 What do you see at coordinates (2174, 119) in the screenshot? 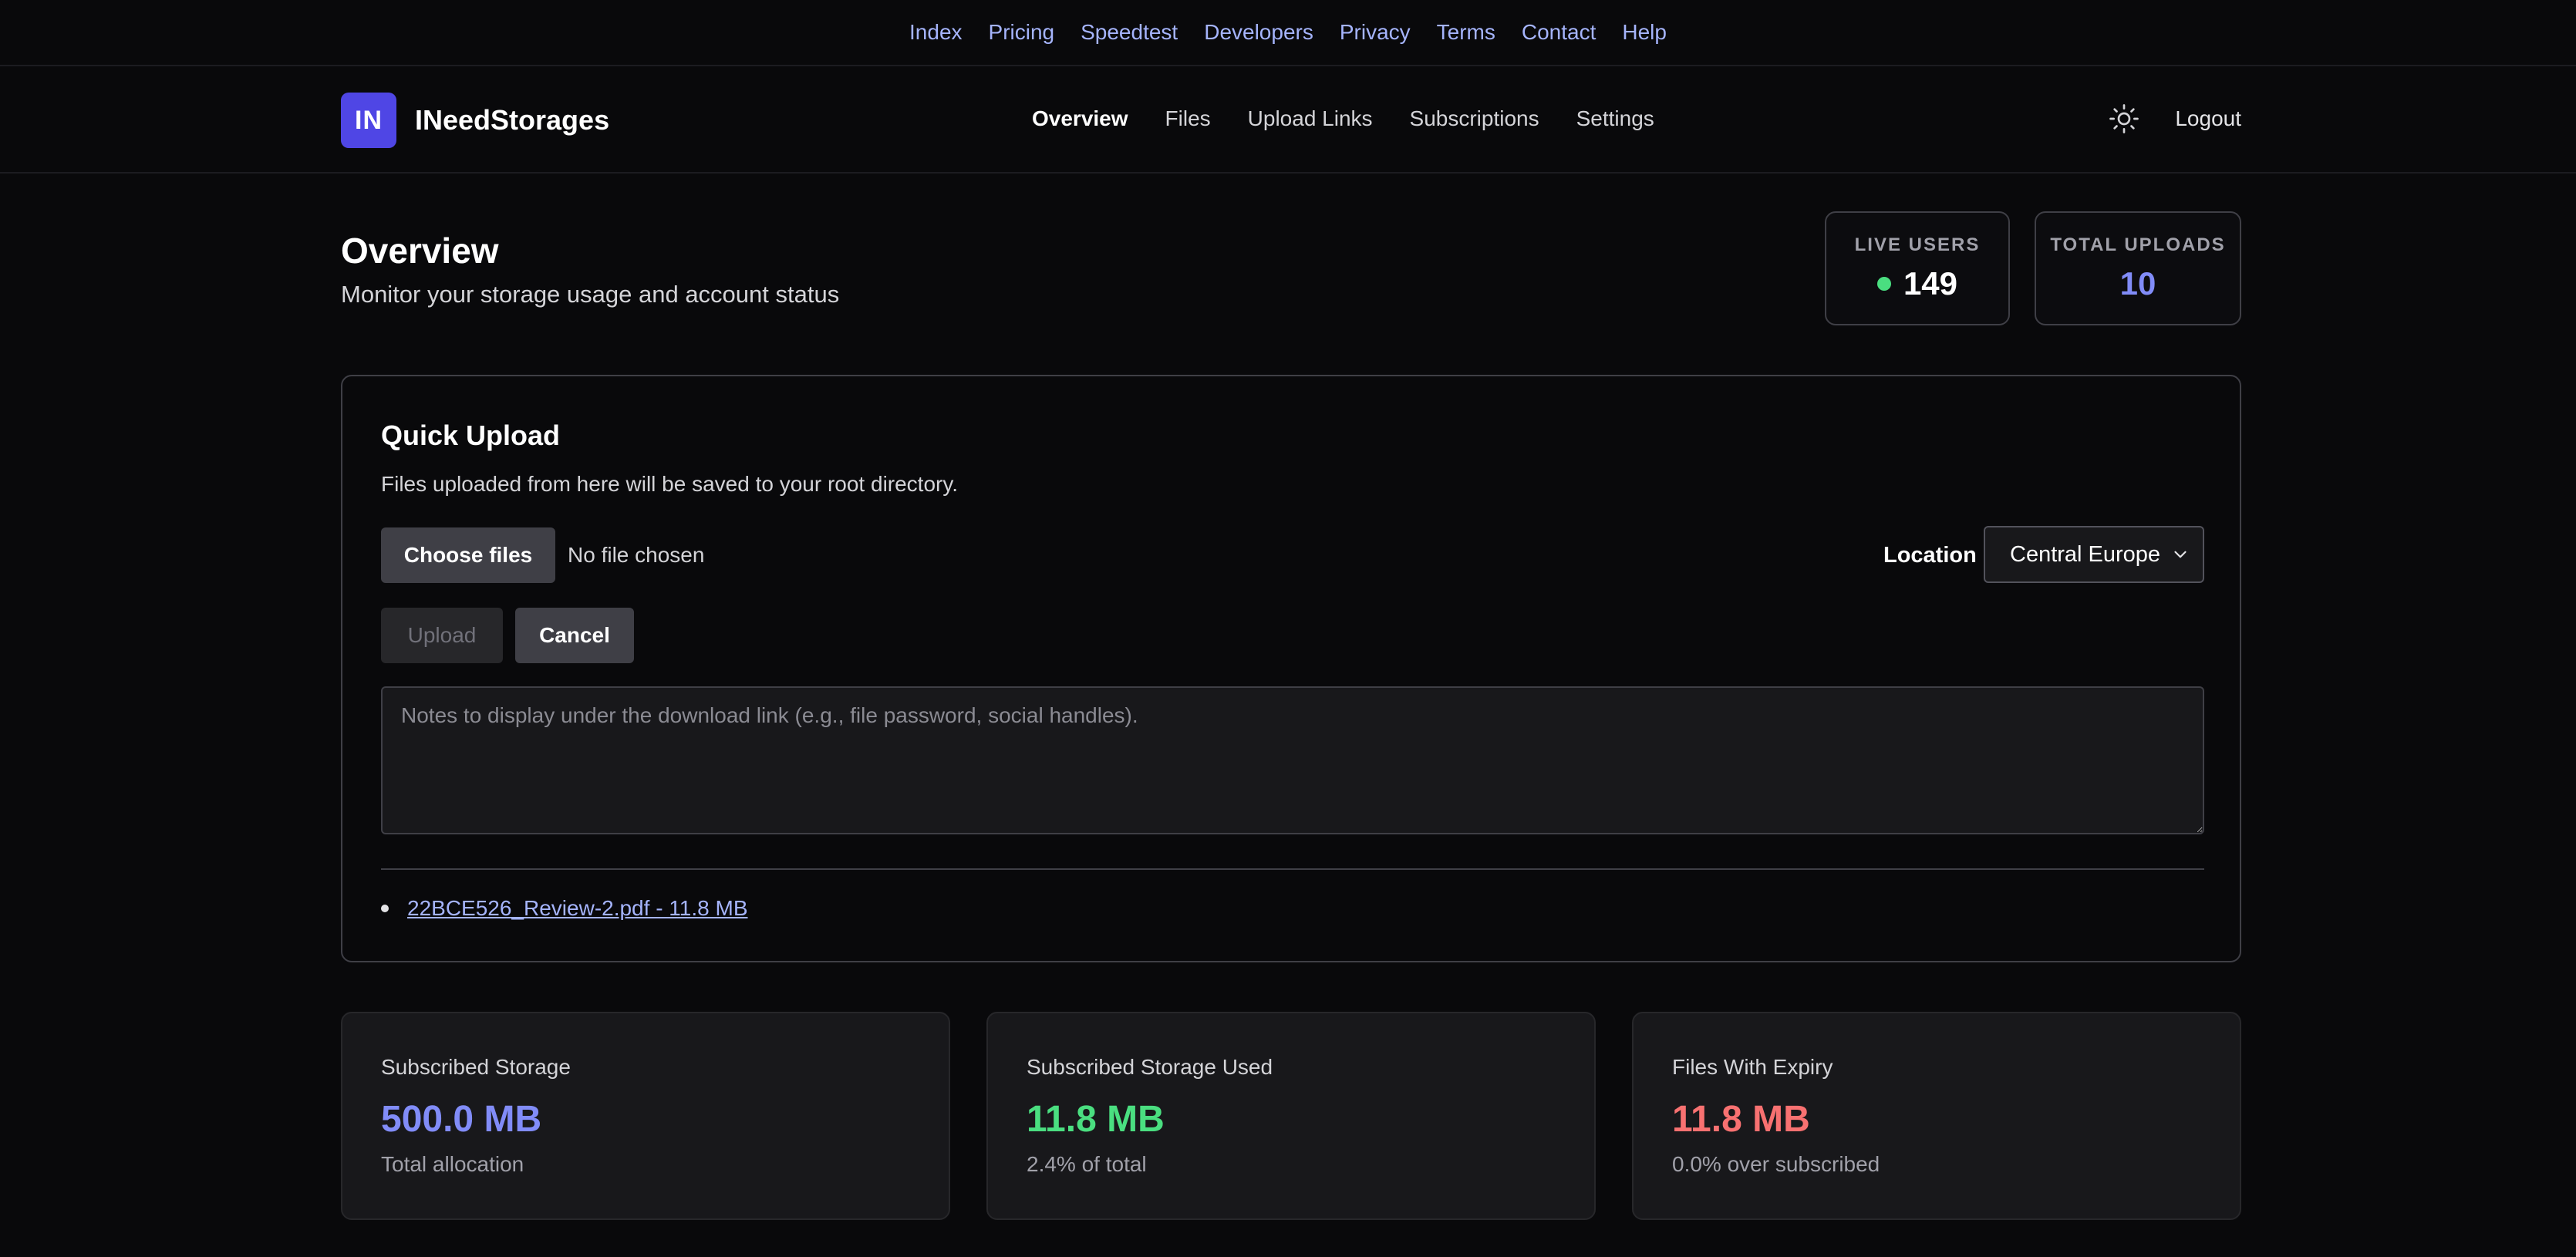
I see `header-actions: Logout` at bounding box center [2174, 119].